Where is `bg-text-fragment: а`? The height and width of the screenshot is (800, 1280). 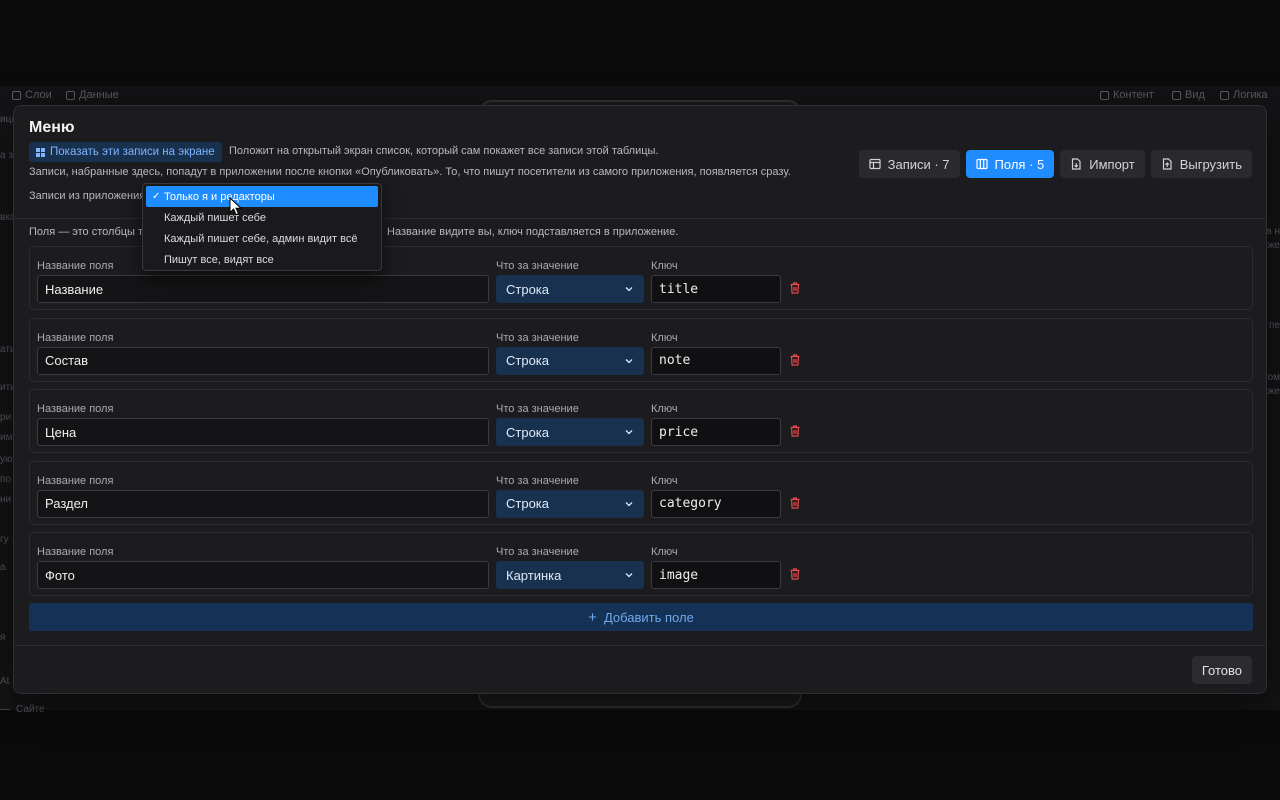
bg-text-fragment: а is located at coordinates (3, 567).